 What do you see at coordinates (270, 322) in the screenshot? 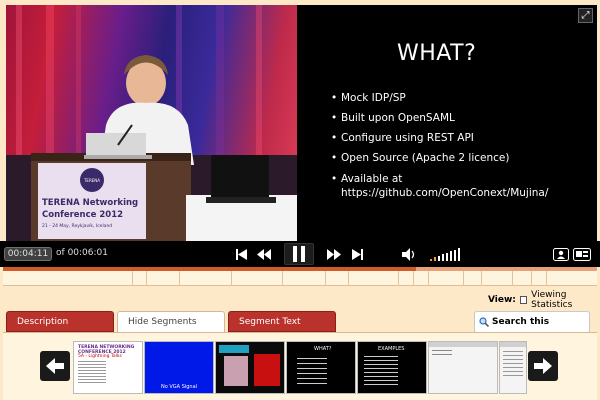
I see `tab-label: Segment Text` at bounding box center [270, 322].